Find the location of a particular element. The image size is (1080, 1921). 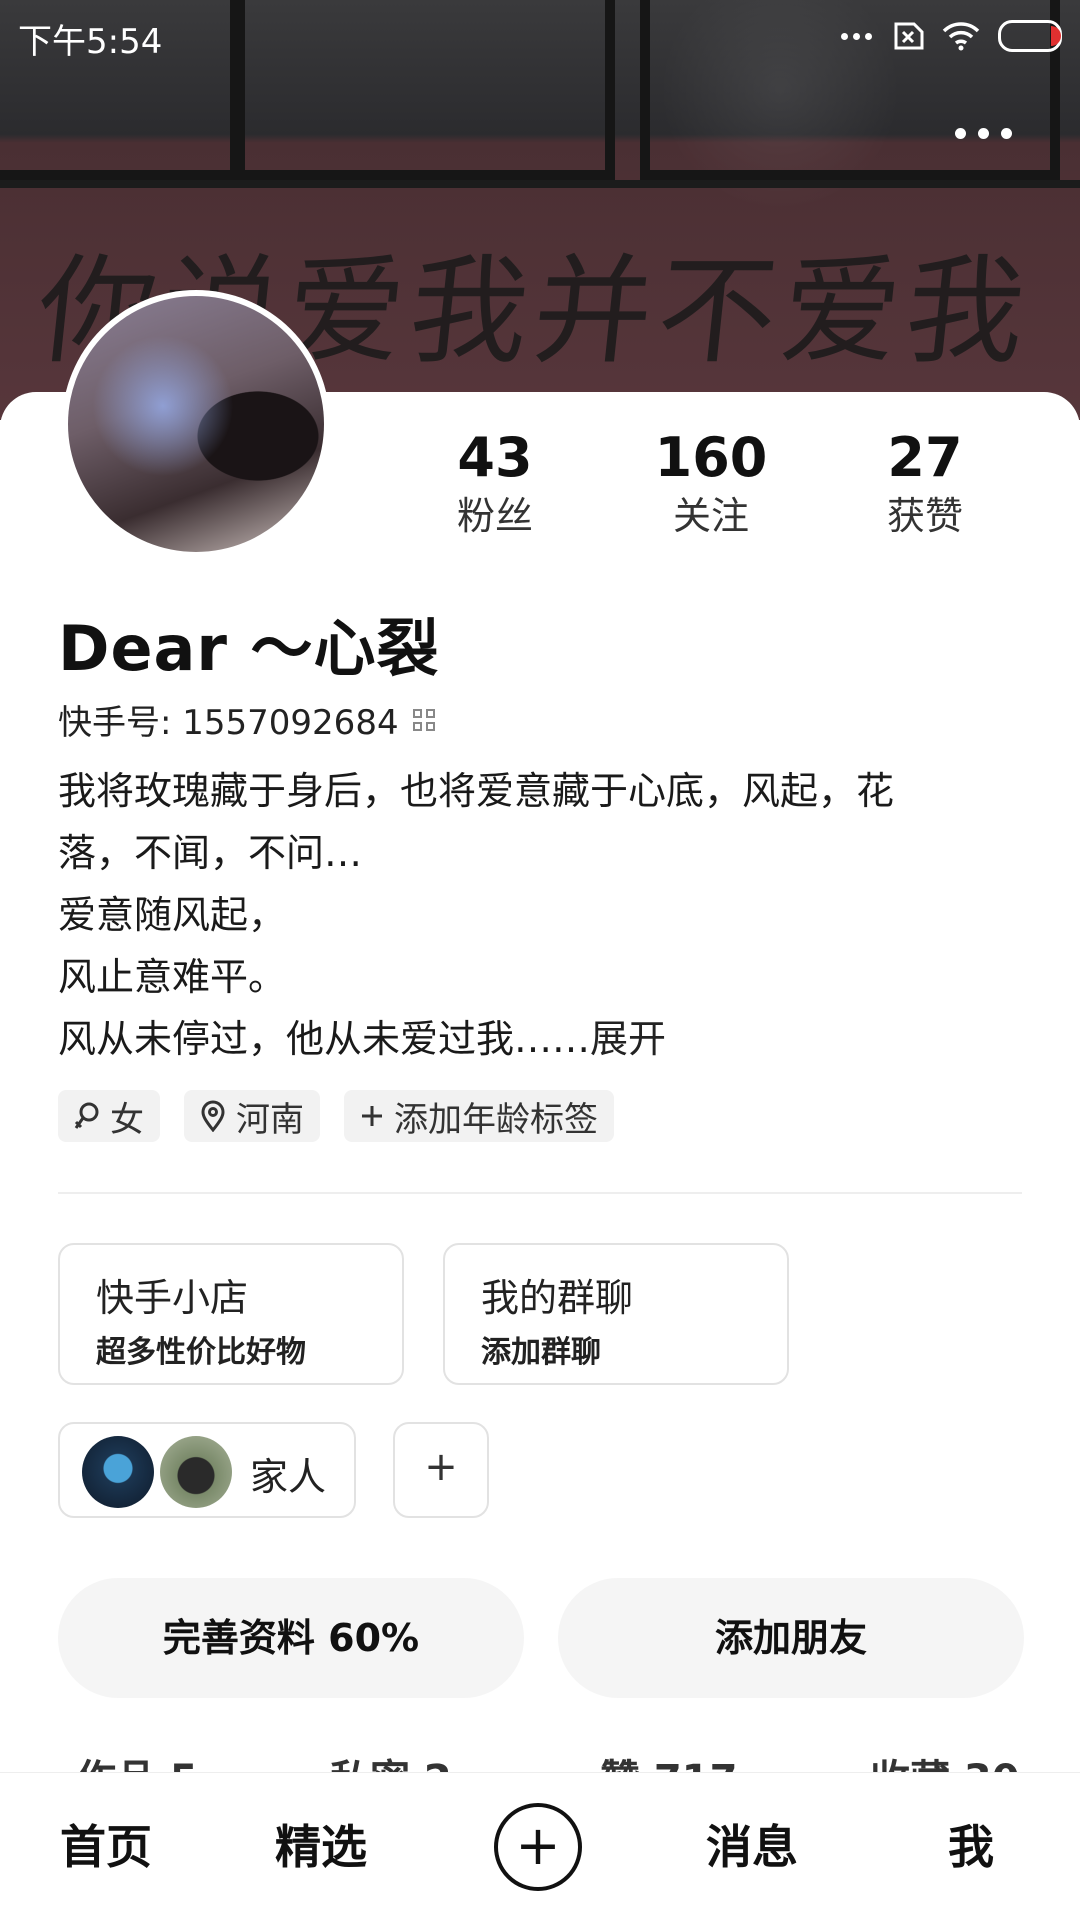

stat-value: 160 is located at coordinates (711, 457).